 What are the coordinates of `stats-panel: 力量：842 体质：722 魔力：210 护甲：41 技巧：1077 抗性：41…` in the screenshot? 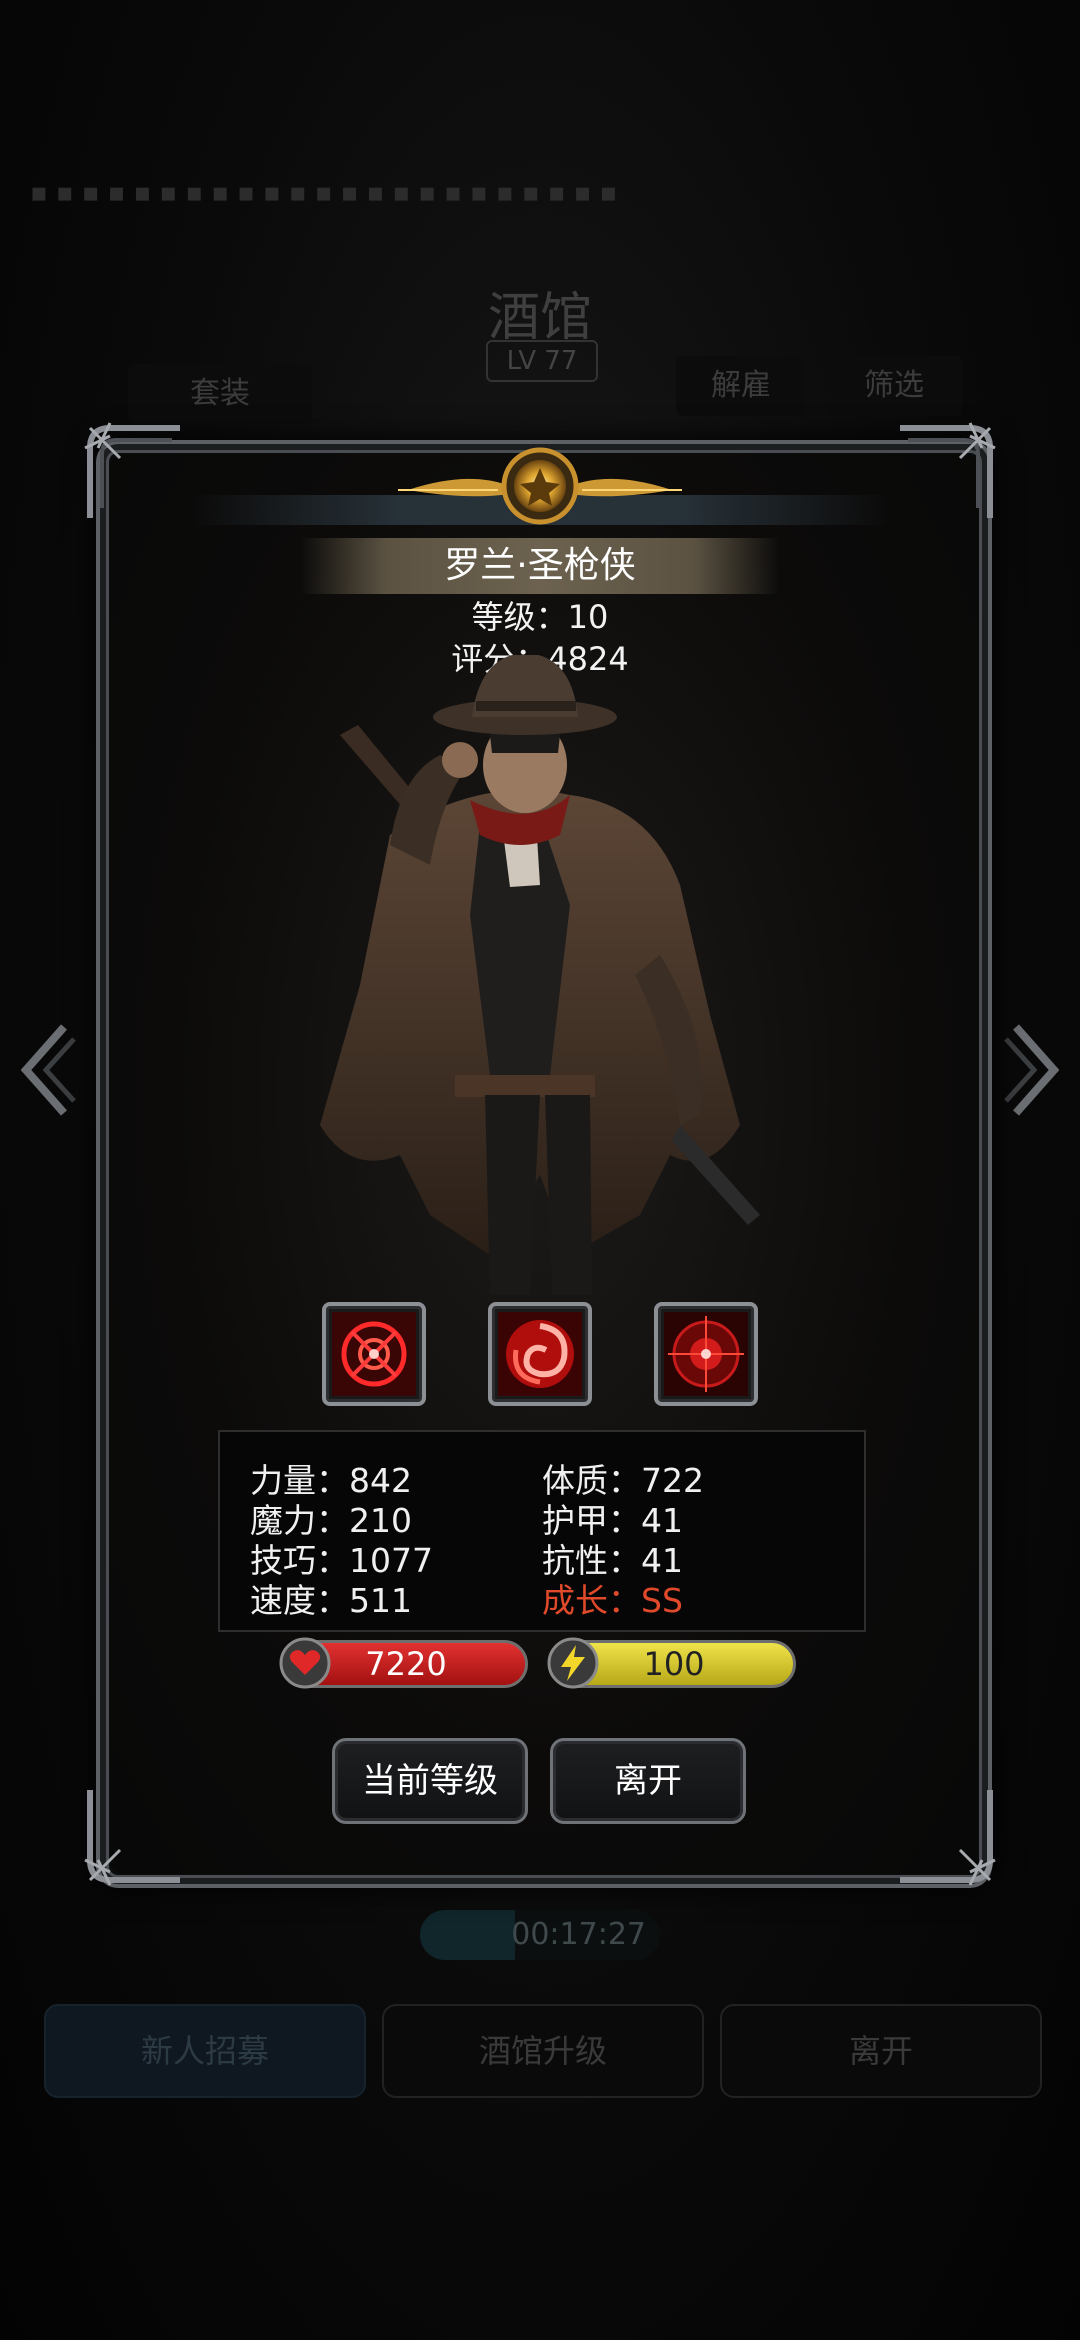 It's located at (542, 1531).